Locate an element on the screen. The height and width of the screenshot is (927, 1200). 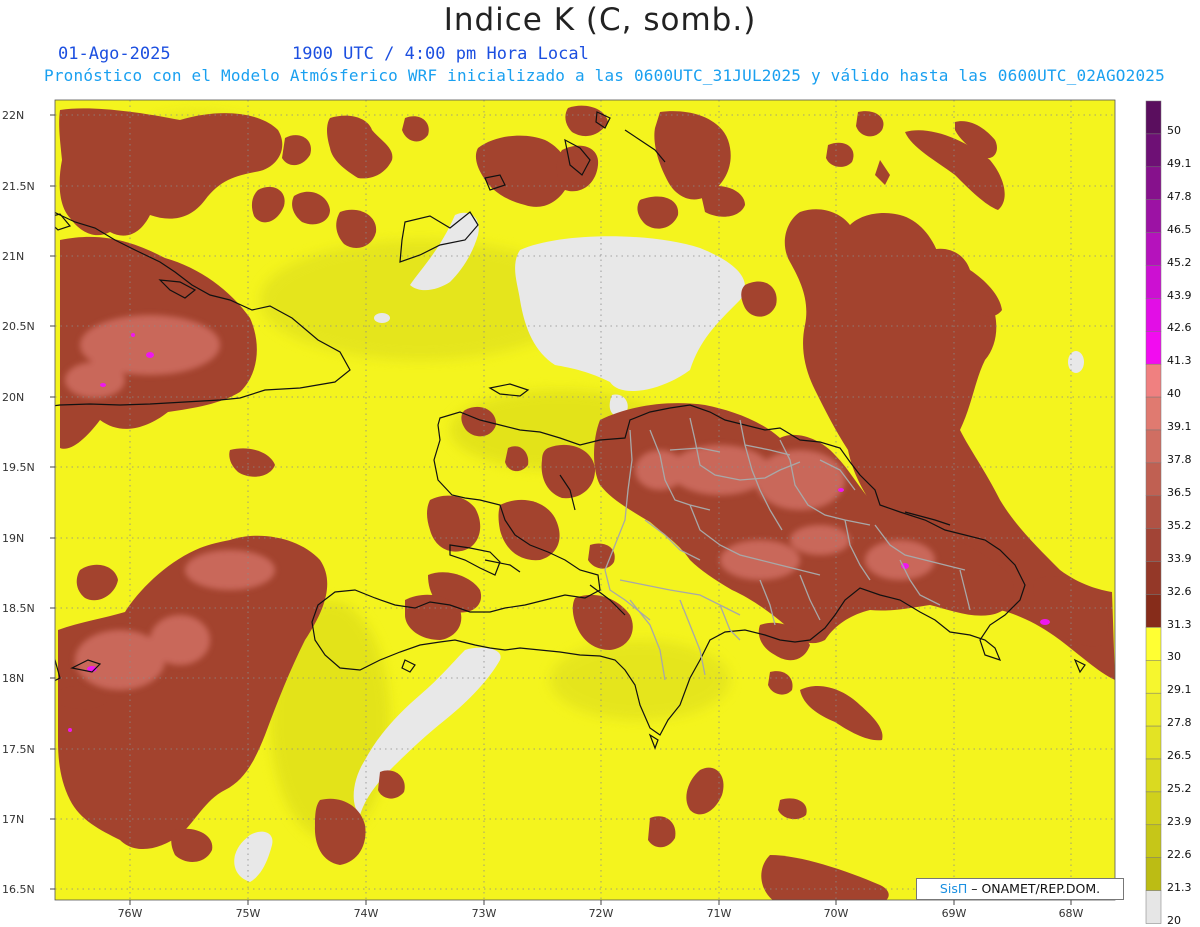
colorbar-label: 43.9 is located at coordinates (1179, 295).